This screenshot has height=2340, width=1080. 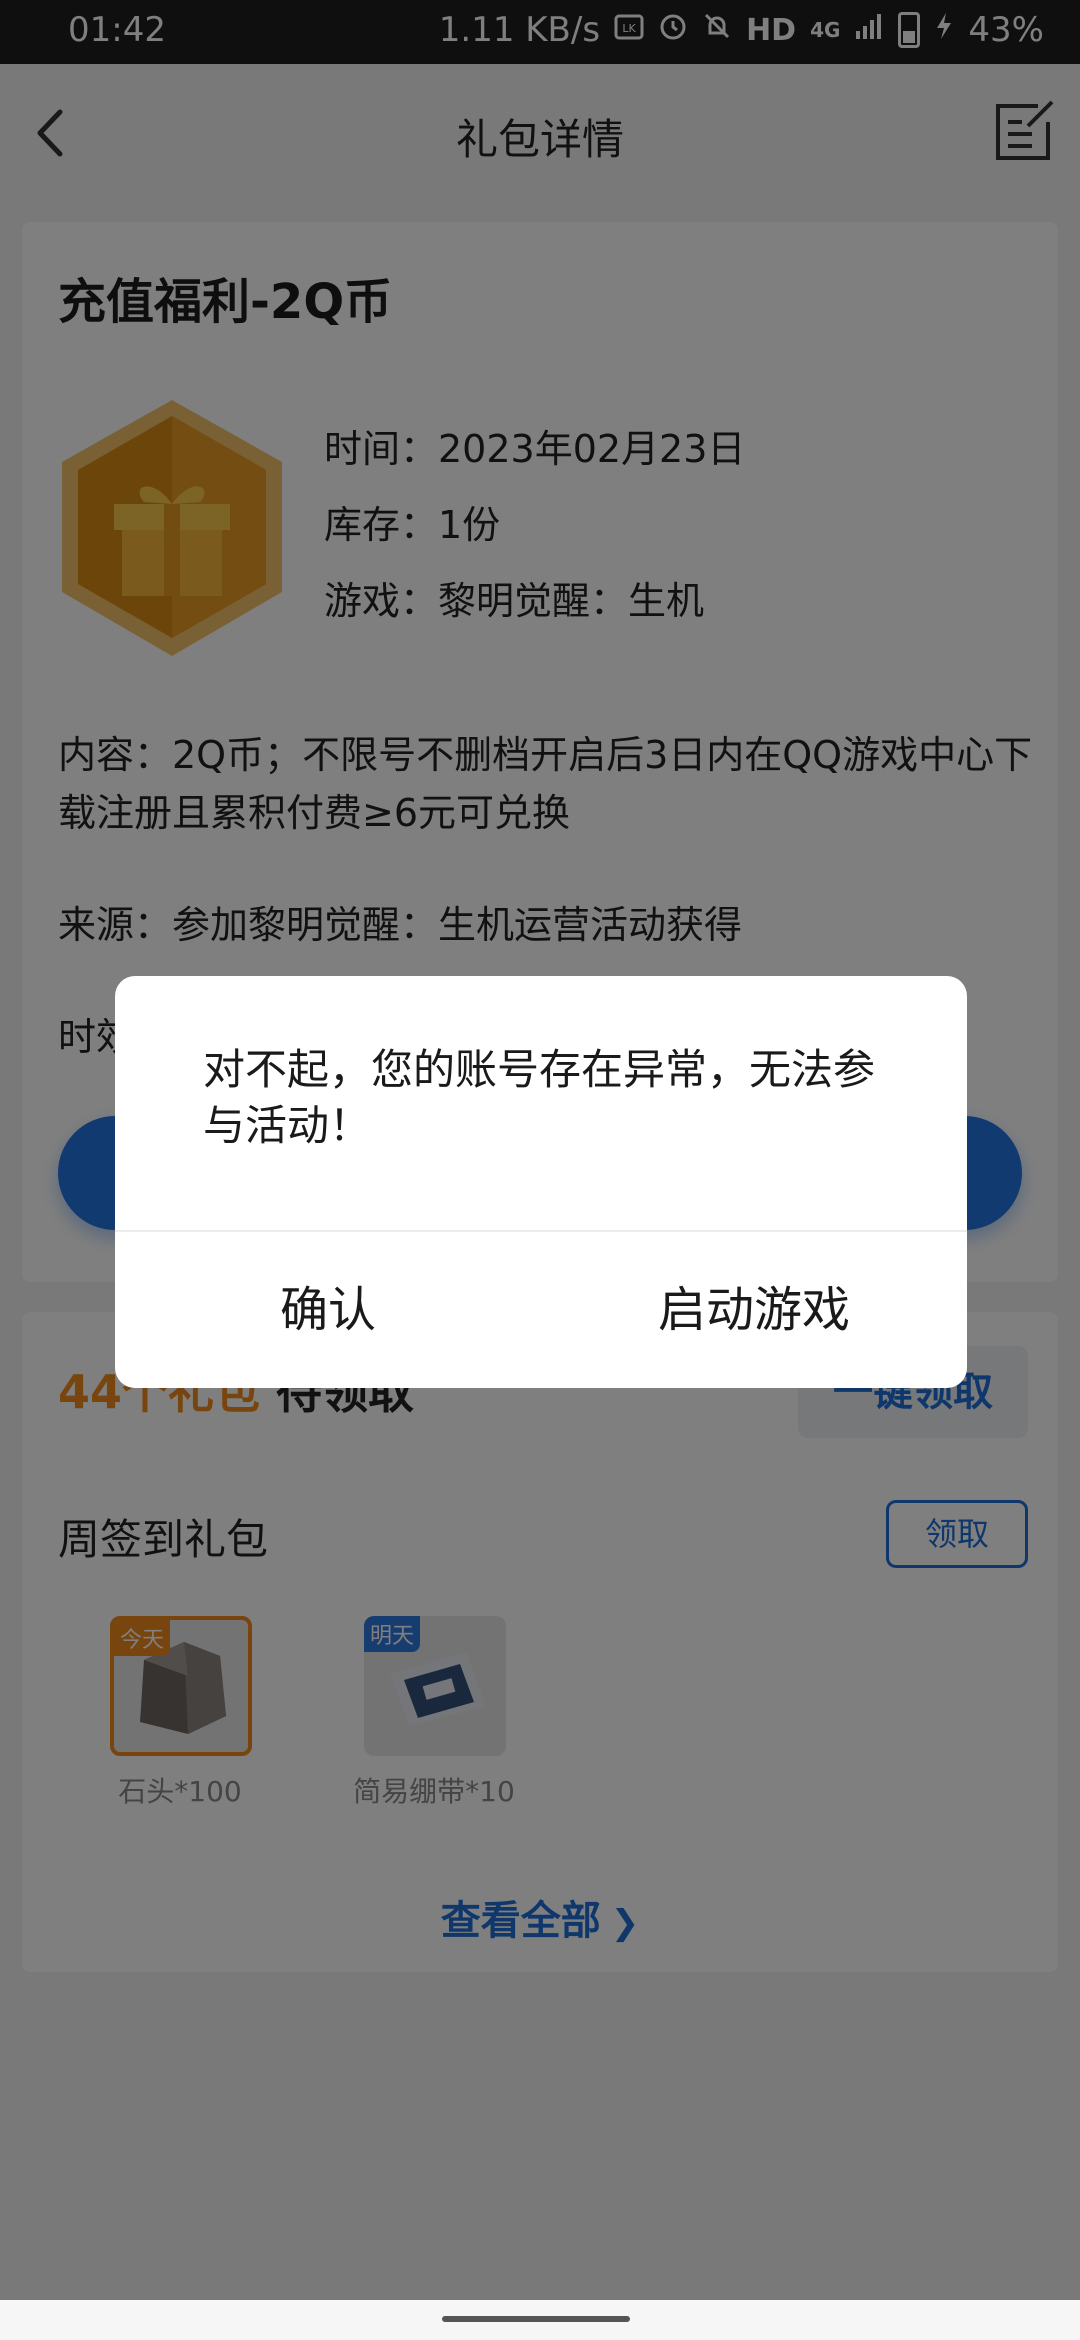 I want to click on alert-dialog: 对不起，您的账号存在异常，无法参与活动！ 确认 启动游戏, so click(x=541, y=1182).